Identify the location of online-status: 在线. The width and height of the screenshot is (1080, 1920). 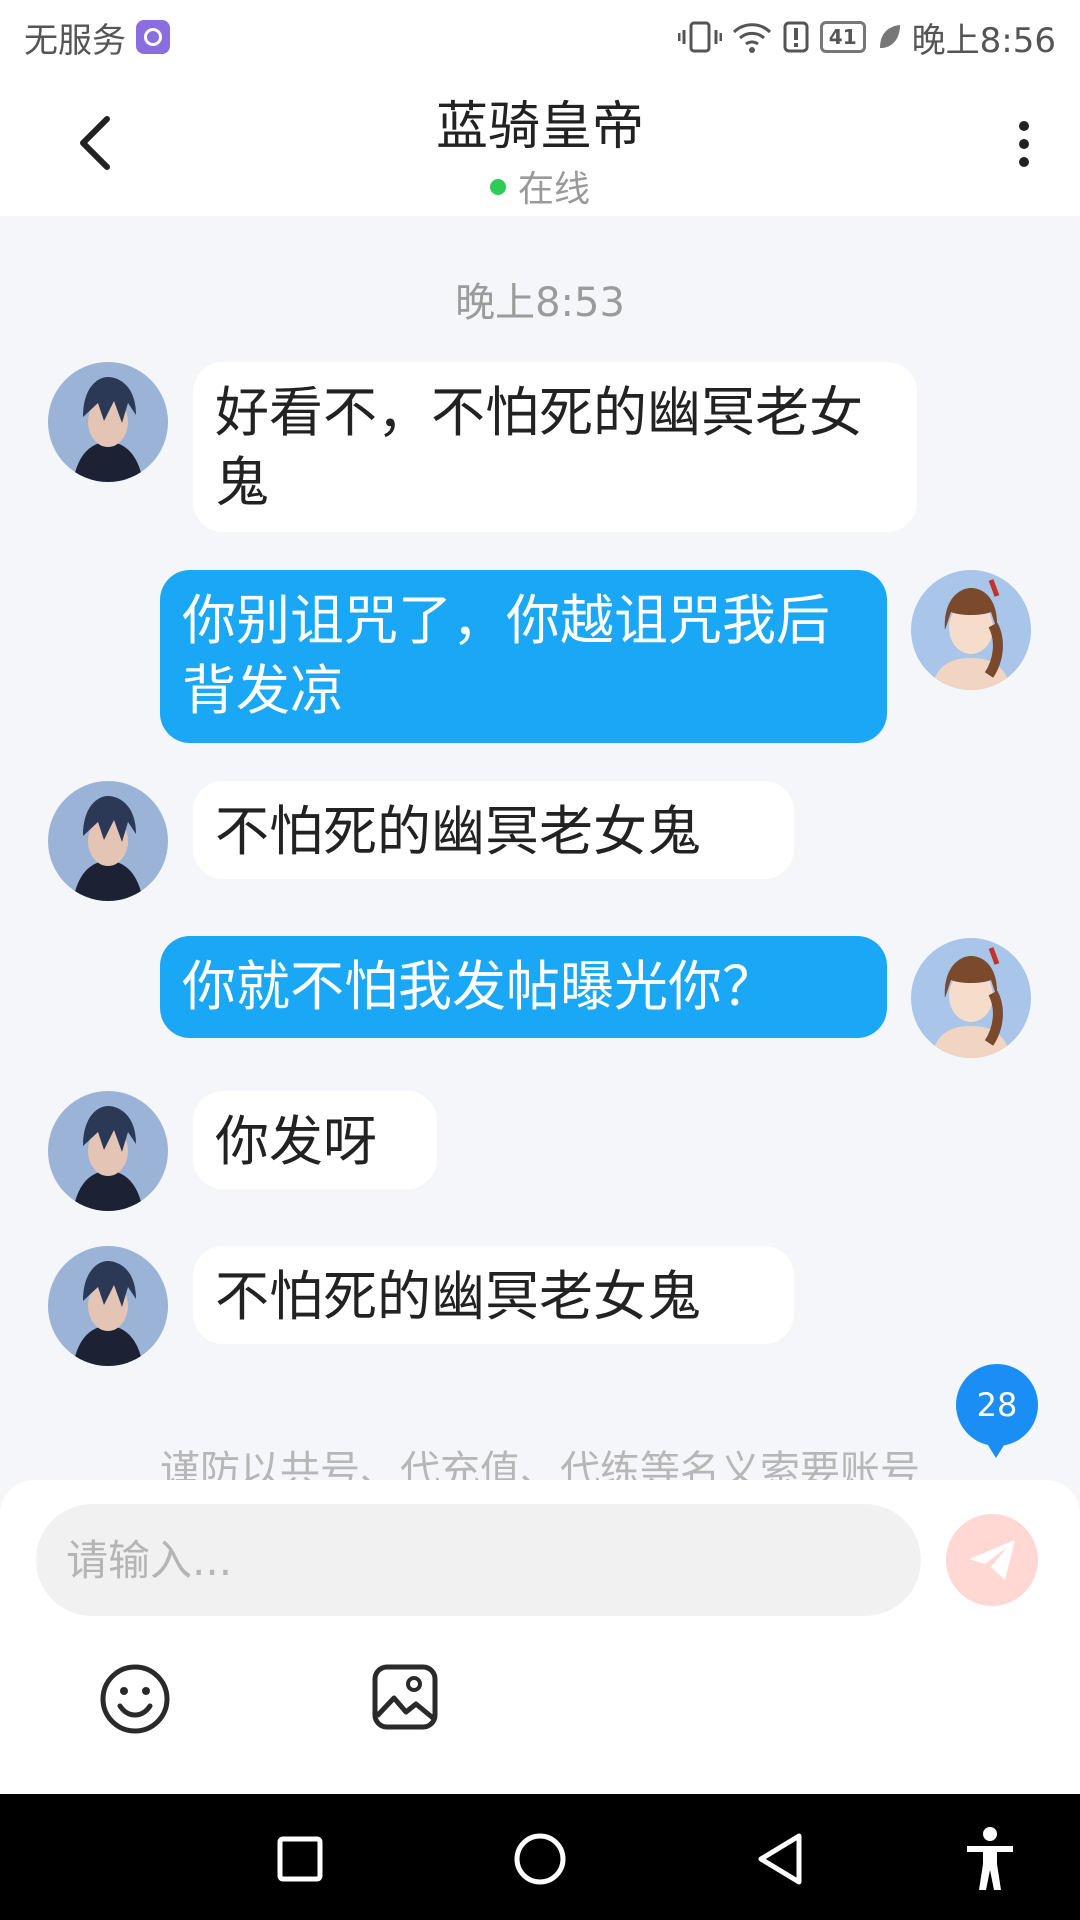
(540, 186).